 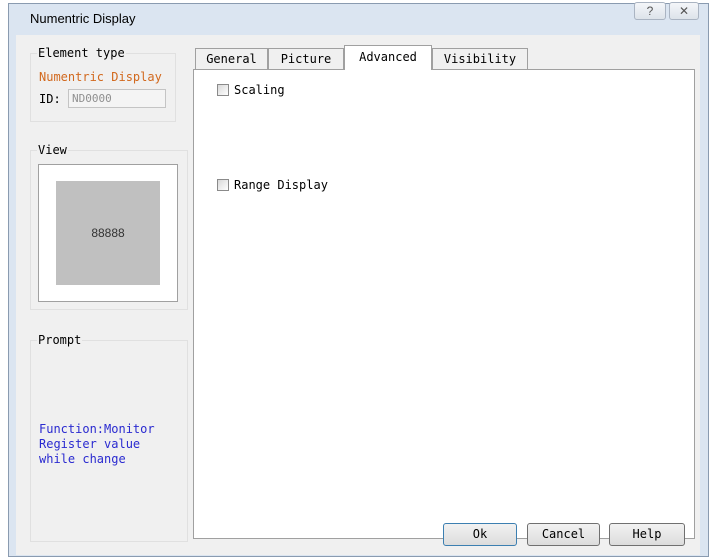 What do you see at coordinates (50, 99) in the screenshot?
I see `id-label: ID:` at bounding box center [50, 99].